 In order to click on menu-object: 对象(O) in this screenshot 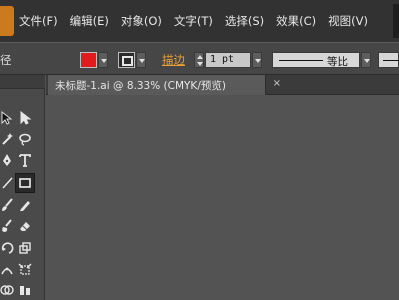, I will do `click(141, 21)`.